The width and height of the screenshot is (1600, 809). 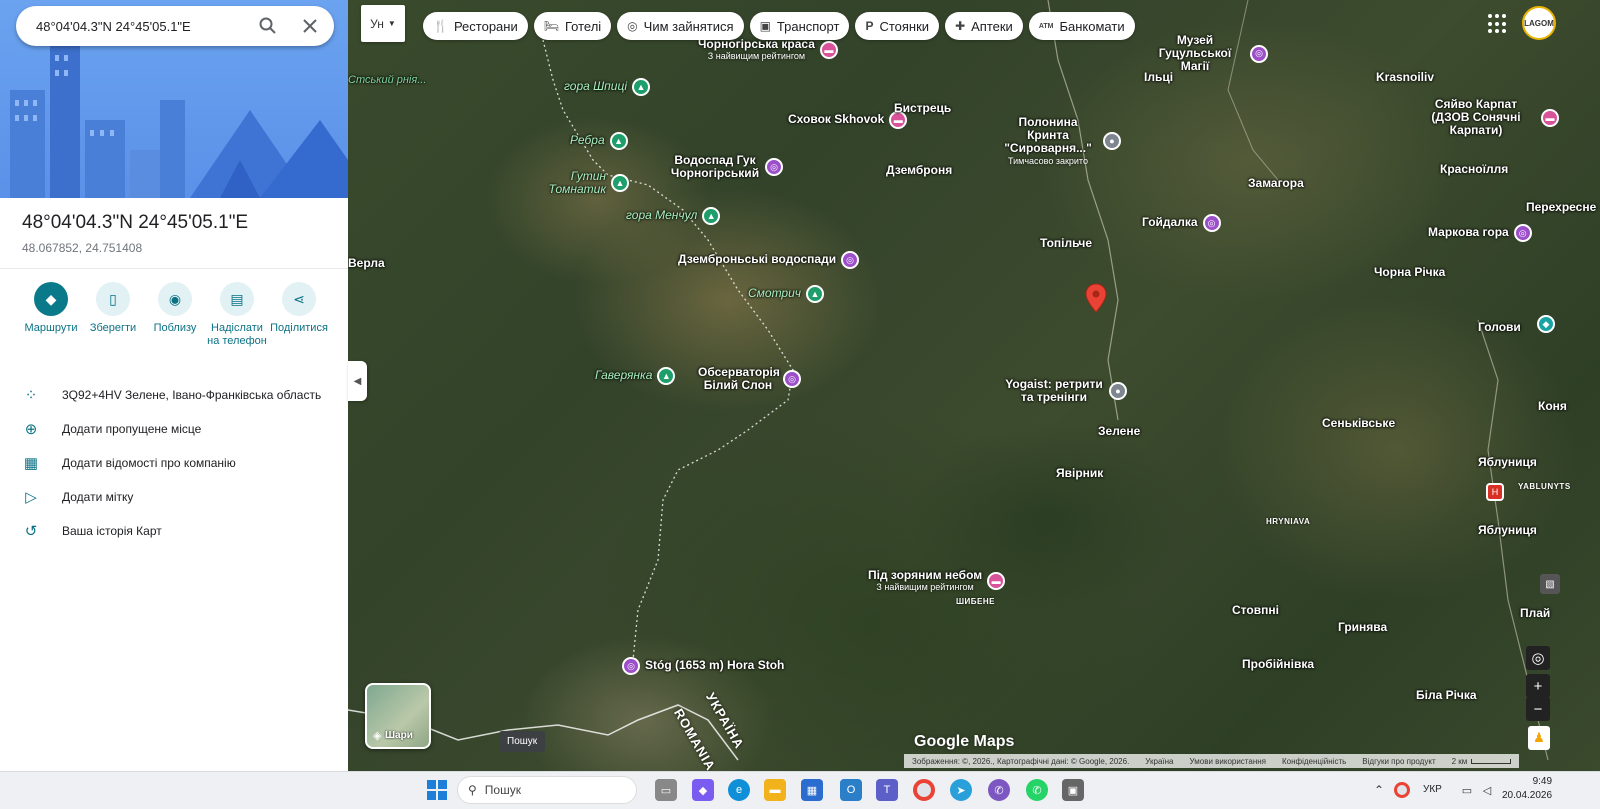 I want to click on add-place-icon: ⊕, so click(x=31, y=429).